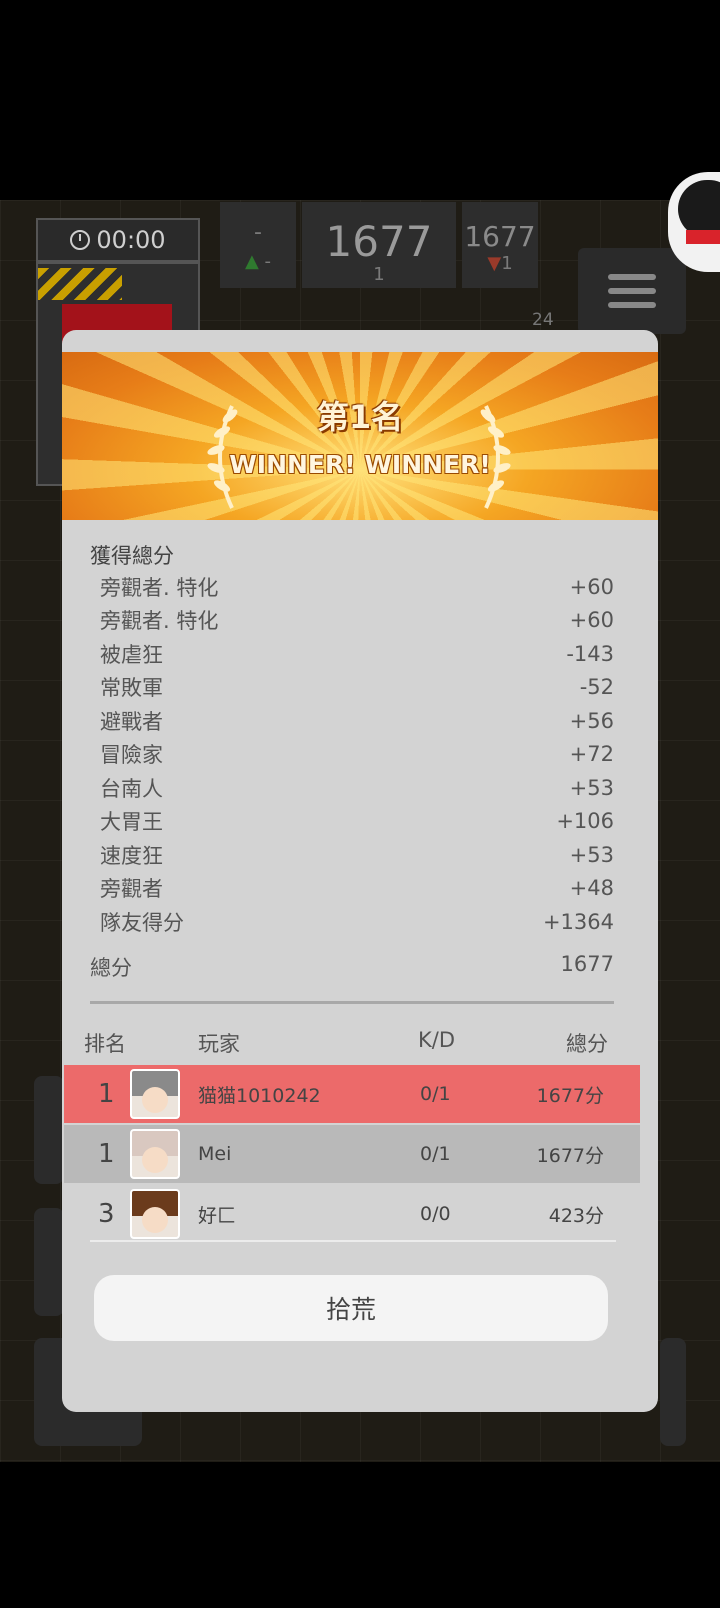 Image resolution: width=720 pixels, height=1608 pixels. I want to click on hud-stat-2: 1677 1, so click(379, 245).